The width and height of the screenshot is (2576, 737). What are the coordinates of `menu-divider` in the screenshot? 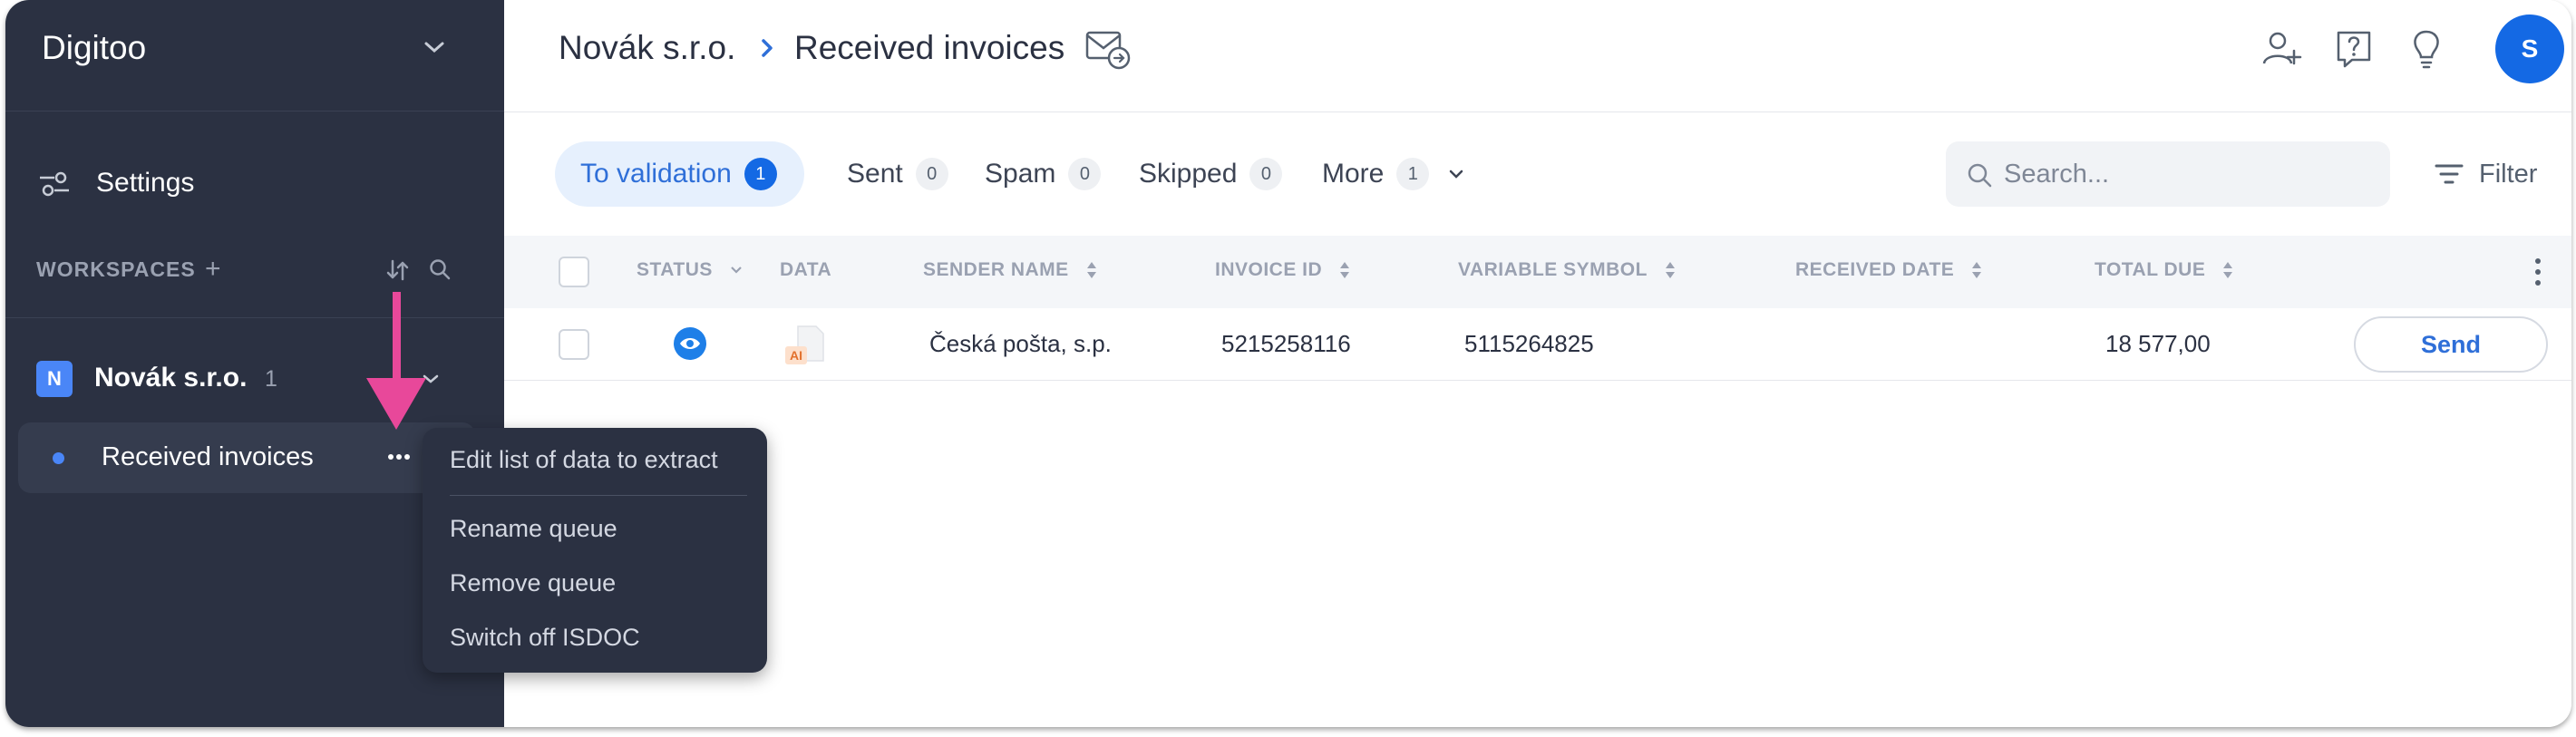 It's located at (598, 495).